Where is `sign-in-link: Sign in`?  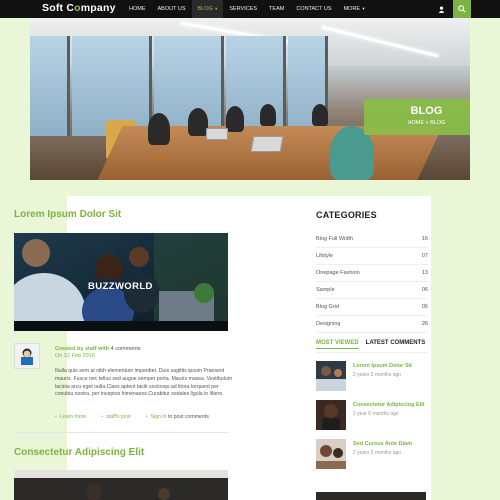 sign-in-link: Sign in is located at coordinates (159, 417).